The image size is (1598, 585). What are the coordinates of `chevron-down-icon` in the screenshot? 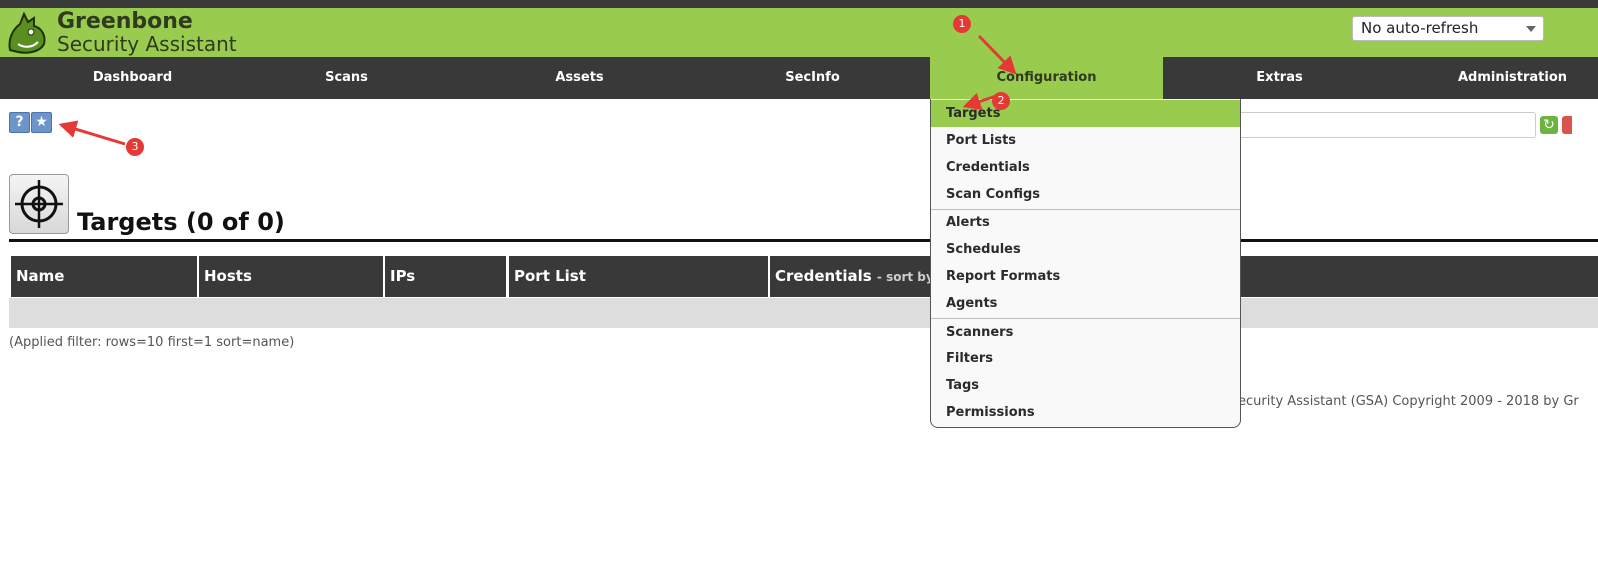 It's located at (1531, 29).